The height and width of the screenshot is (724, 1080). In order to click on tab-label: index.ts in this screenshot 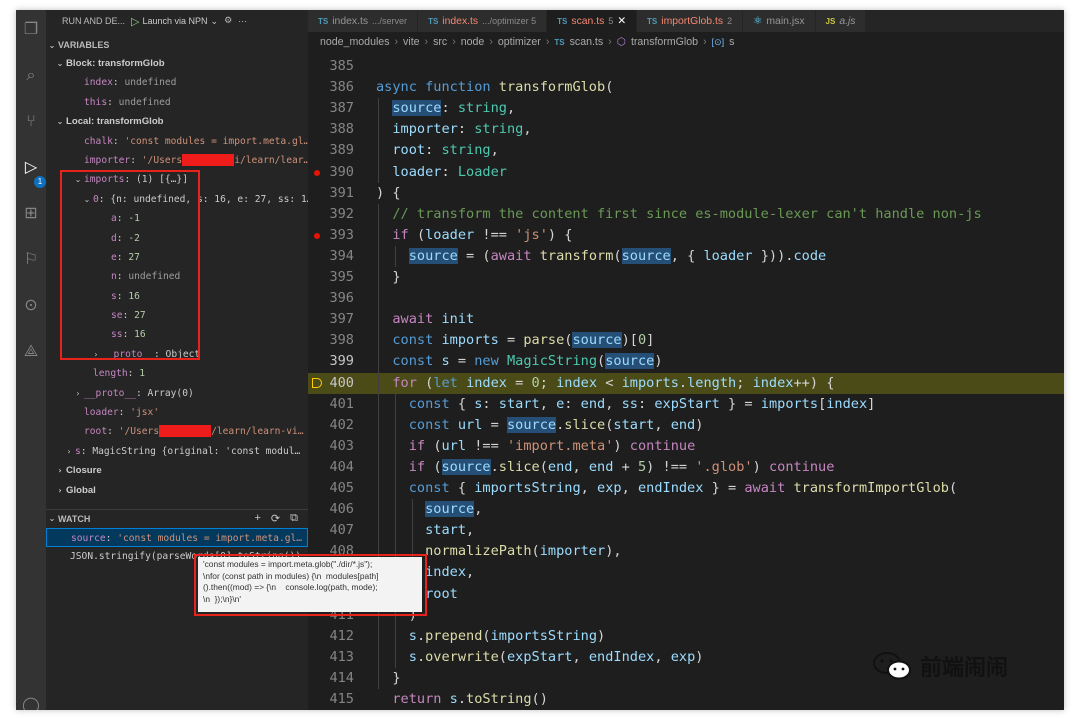, I will do `click(460, 21)`.